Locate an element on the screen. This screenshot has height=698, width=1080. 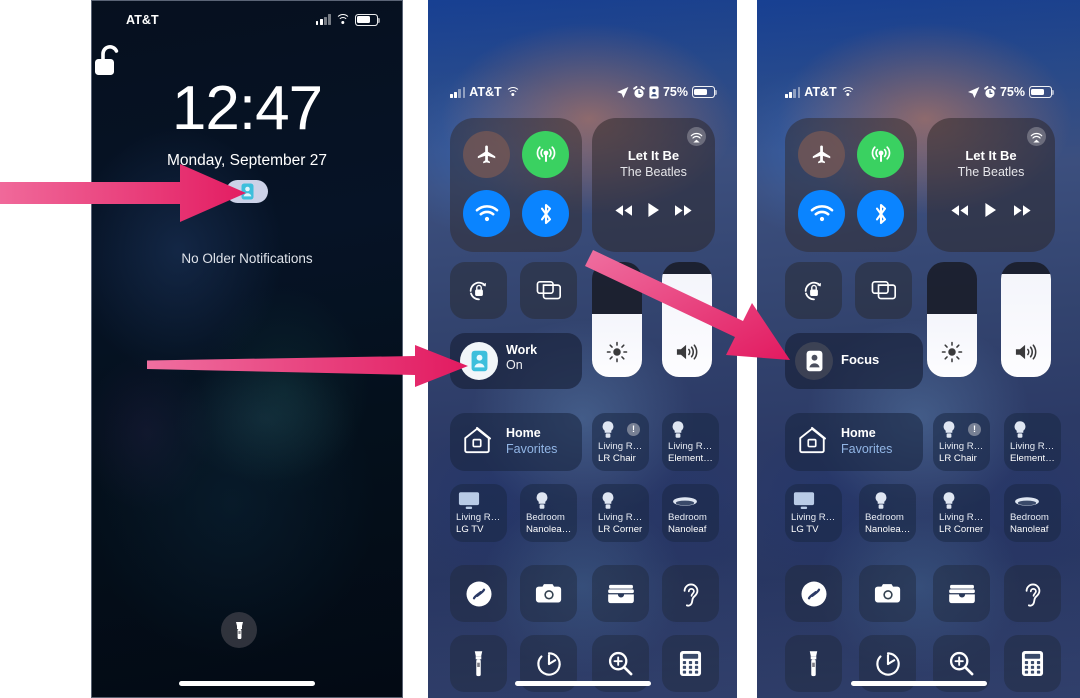
airplane-mode-icon is located at coordinates (821, 154).